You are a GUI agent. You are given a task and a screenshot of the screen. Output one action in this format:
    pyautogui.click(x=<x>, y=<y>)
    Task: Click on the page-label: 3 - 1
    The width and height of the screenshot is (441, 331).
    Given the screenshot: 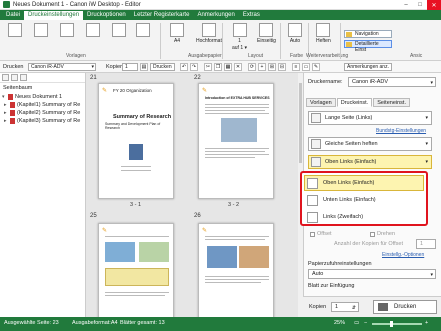 What is the action you would take?
    pyautogui.click(x=136, y=205)
    